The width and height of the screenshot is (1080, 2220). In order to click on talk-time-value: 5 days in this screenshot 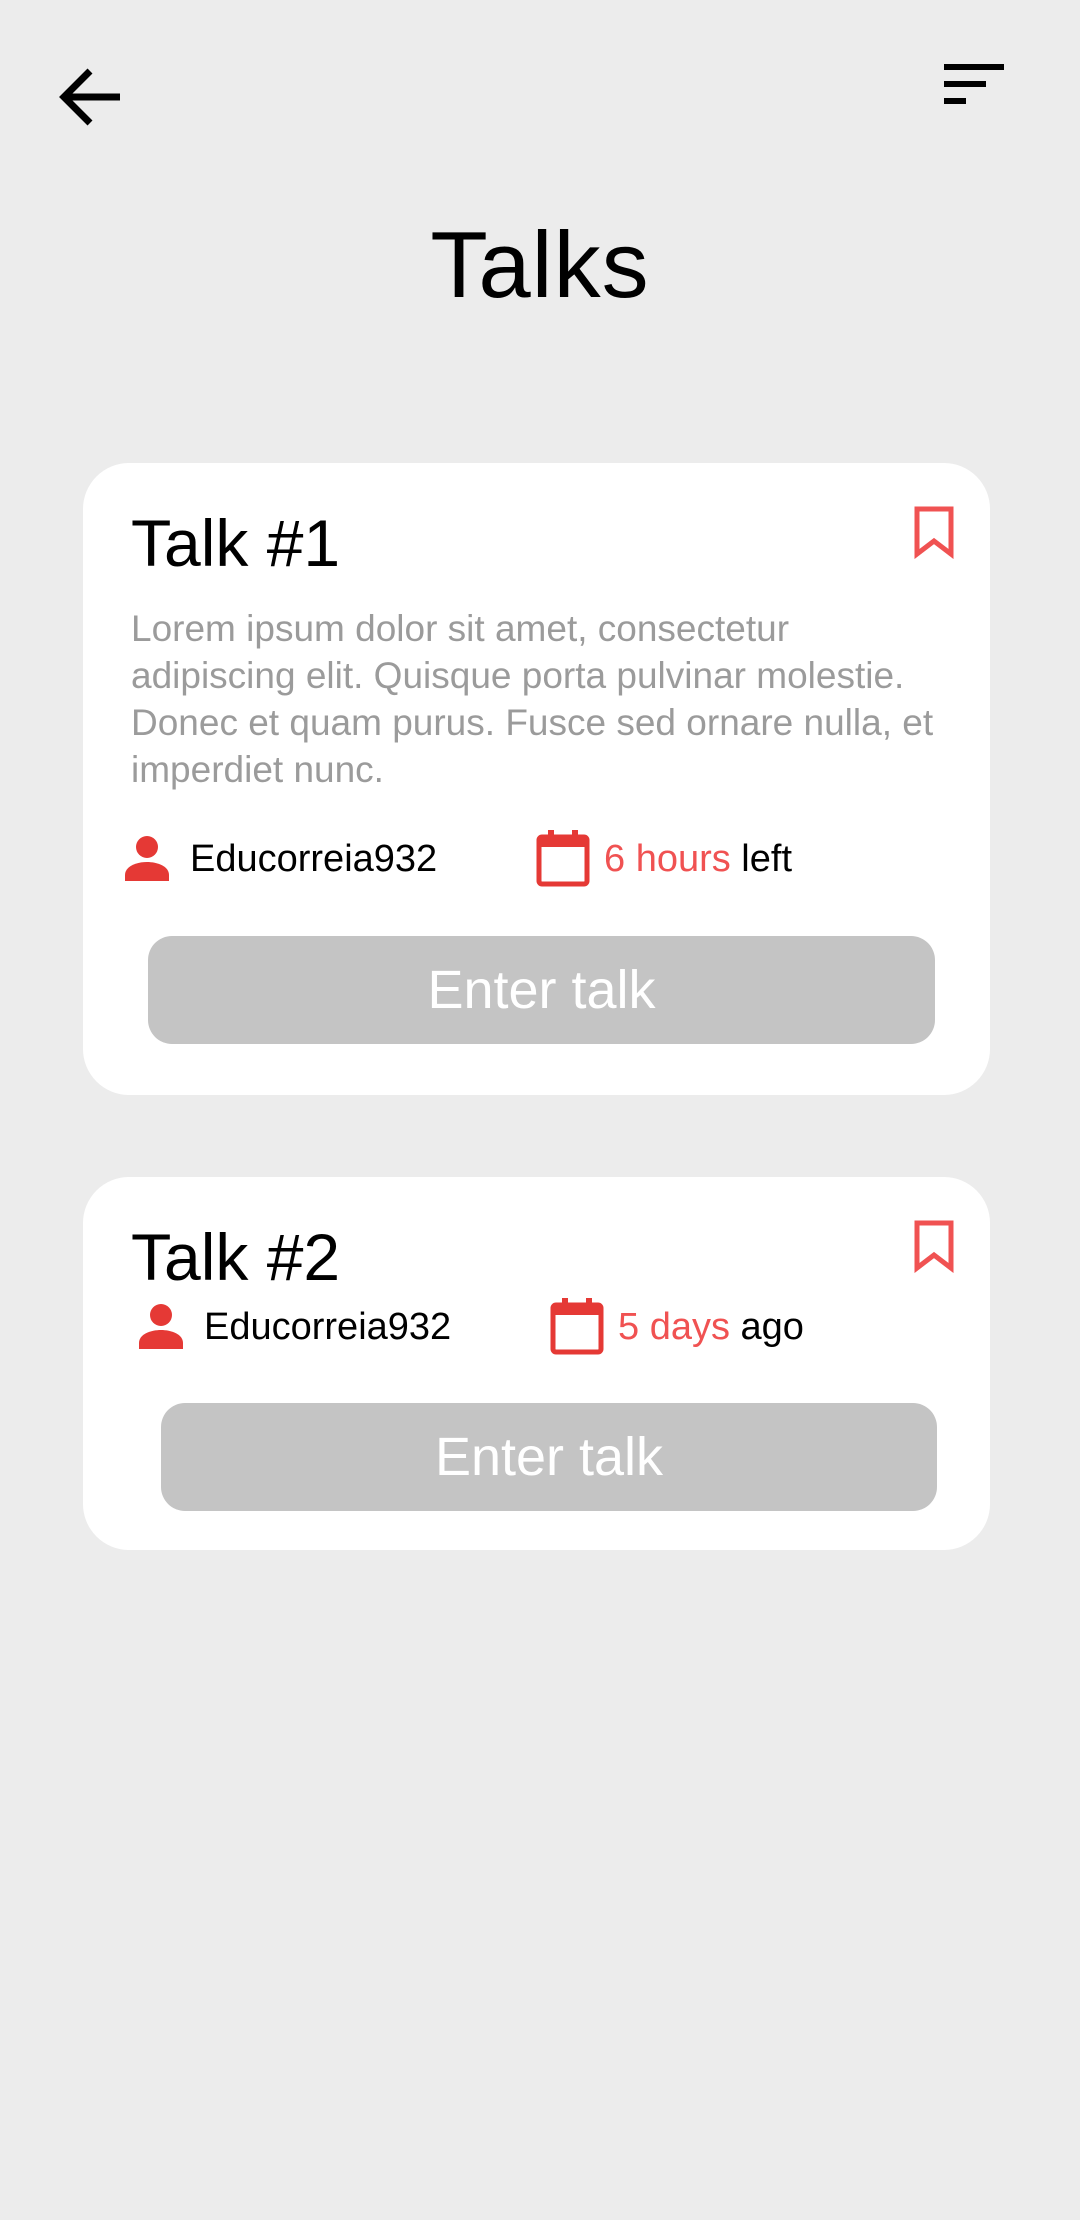, I will do `click(674, 1327)`.